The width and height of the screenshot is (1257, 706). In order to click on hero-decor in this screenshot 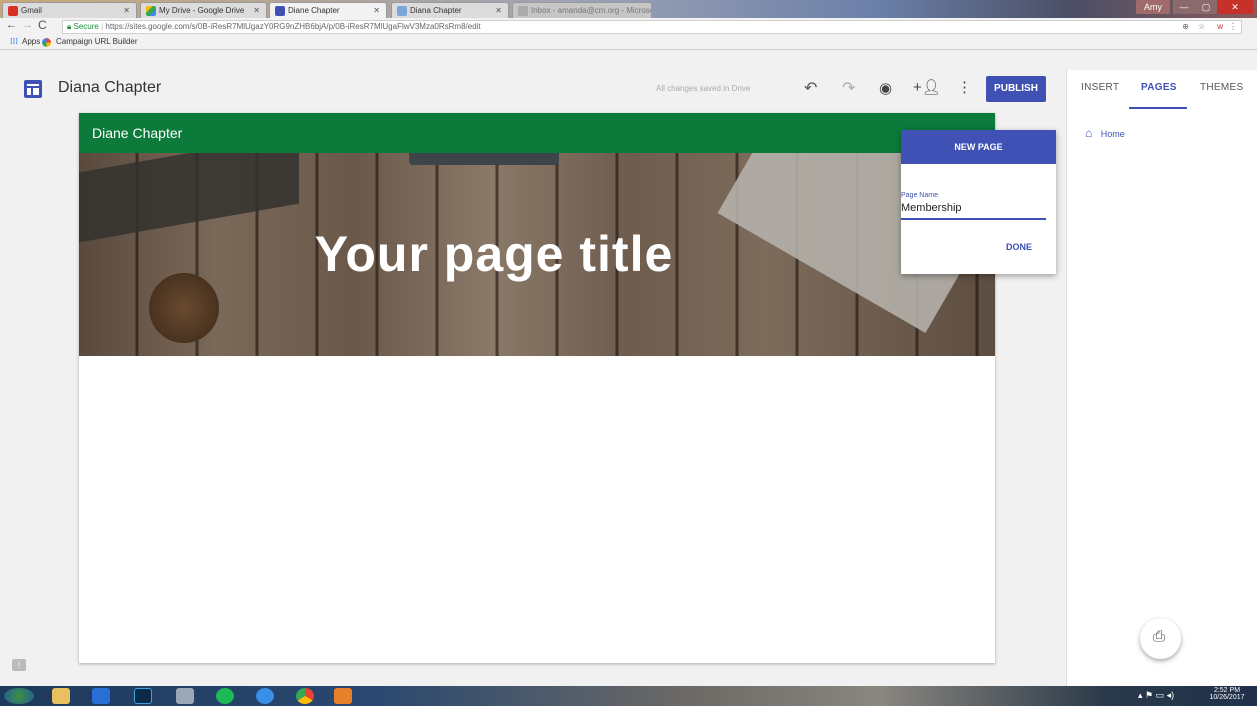, I will do `click(484, 159)`.